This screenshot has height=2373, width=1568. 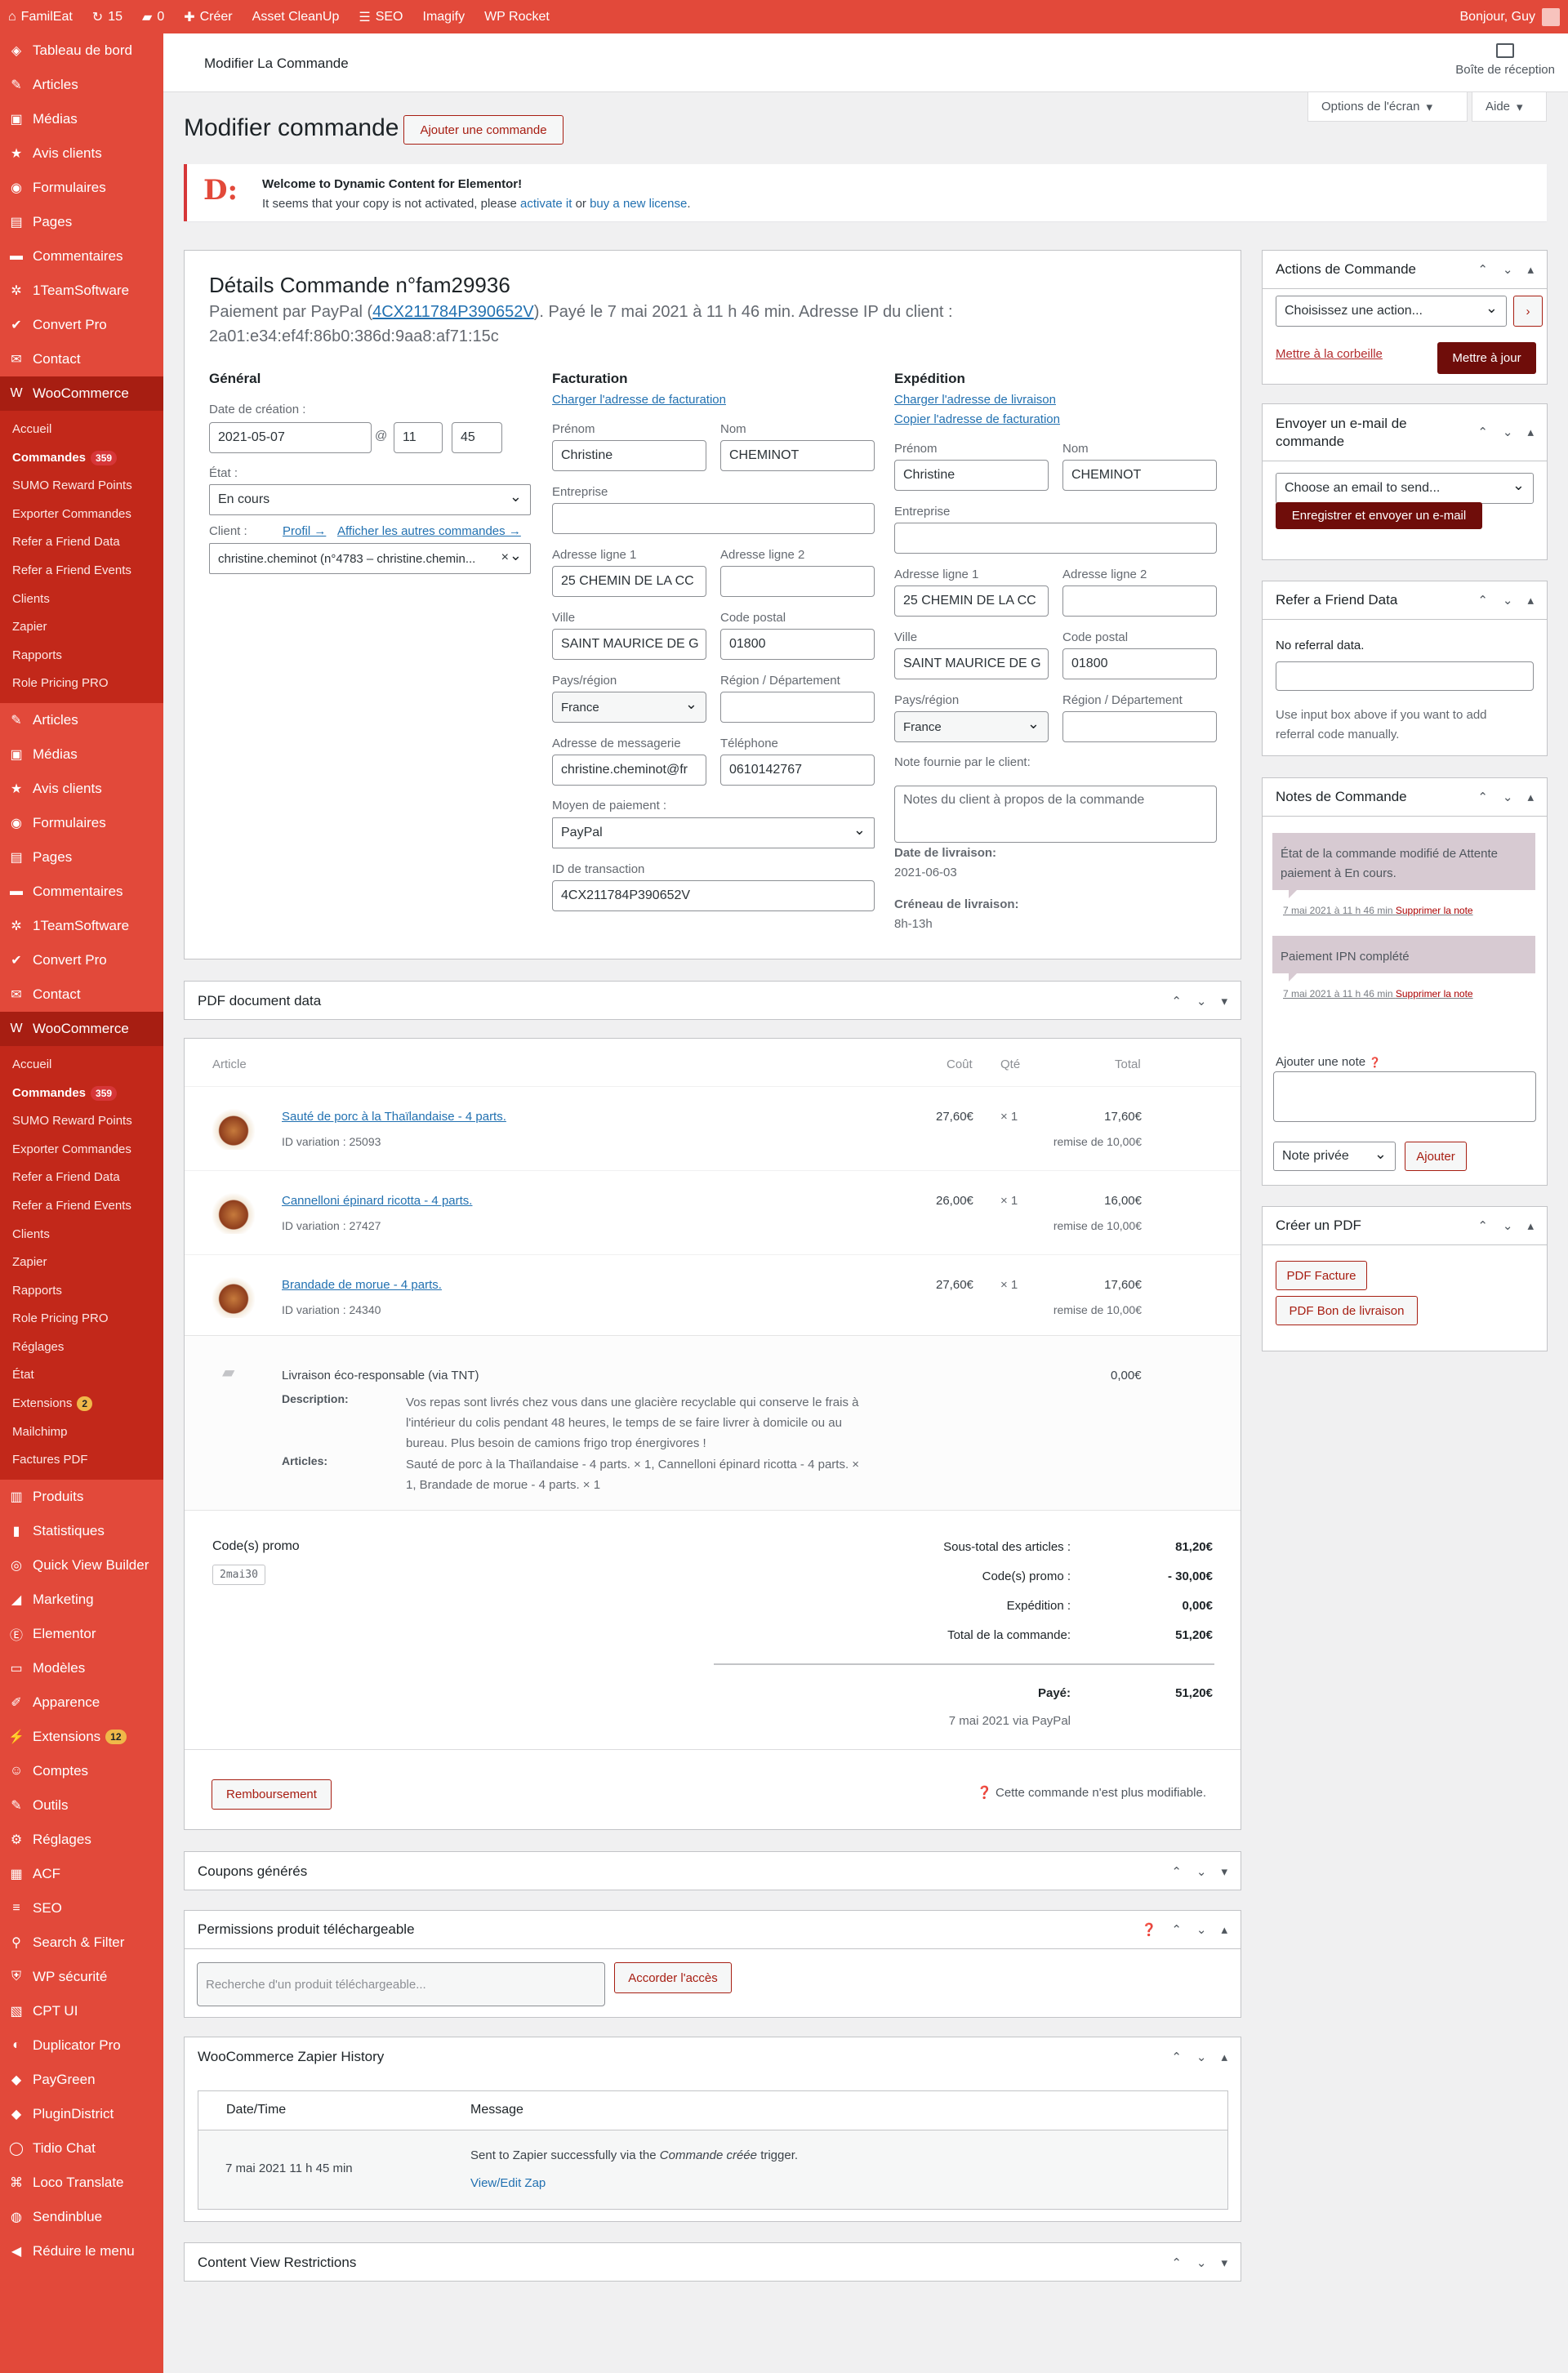 What do you see at coordinates (81, 2148) in the screenshot?
I see `sidebar-item: ◯ Tidio Chat` at bounding box center [81, 2148].